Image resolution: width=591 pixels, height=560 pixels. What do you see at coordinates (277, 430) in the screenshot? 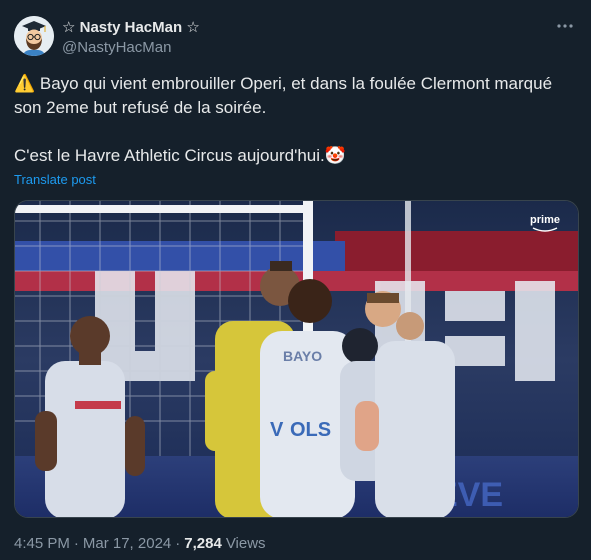
I see `svg-text: V` at bounding box center [277, 430].